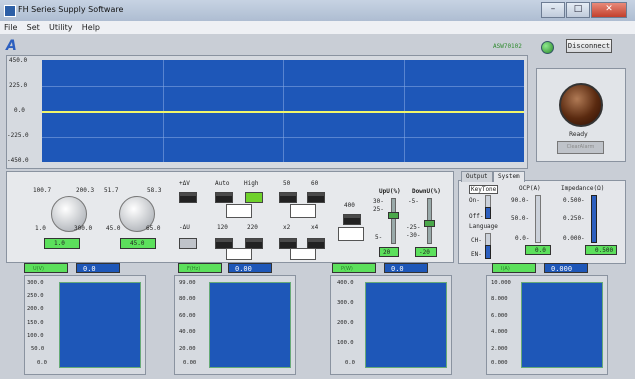 Image resolution: width=635 pixels, height=379 pixels. Describe the element at coordinates (315, 227) in the screenshot. I see `x4-label: x4` at that location.